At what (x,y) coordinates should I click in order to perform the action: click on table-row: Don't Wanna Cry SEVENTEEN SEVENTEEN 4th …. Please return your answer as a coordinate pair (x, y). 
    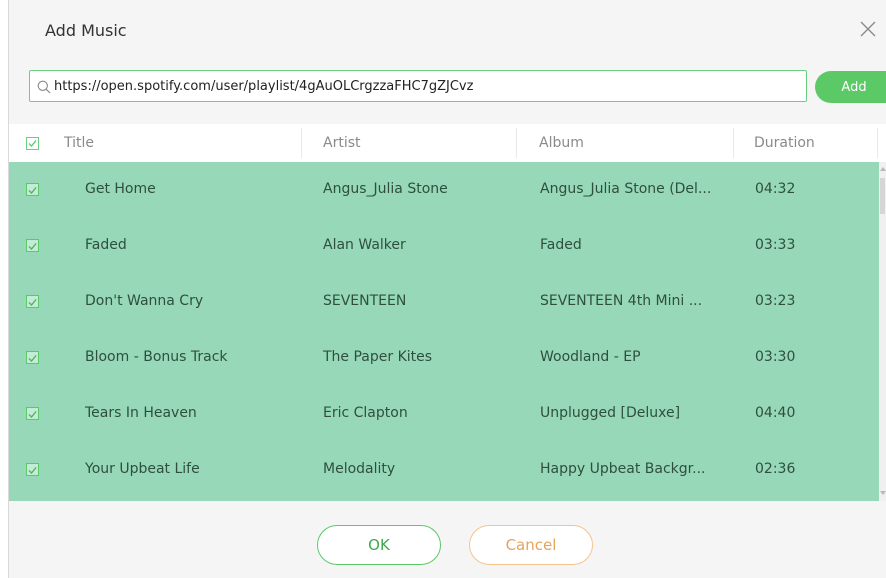
    Looking at the image, I should click on (444, 301).